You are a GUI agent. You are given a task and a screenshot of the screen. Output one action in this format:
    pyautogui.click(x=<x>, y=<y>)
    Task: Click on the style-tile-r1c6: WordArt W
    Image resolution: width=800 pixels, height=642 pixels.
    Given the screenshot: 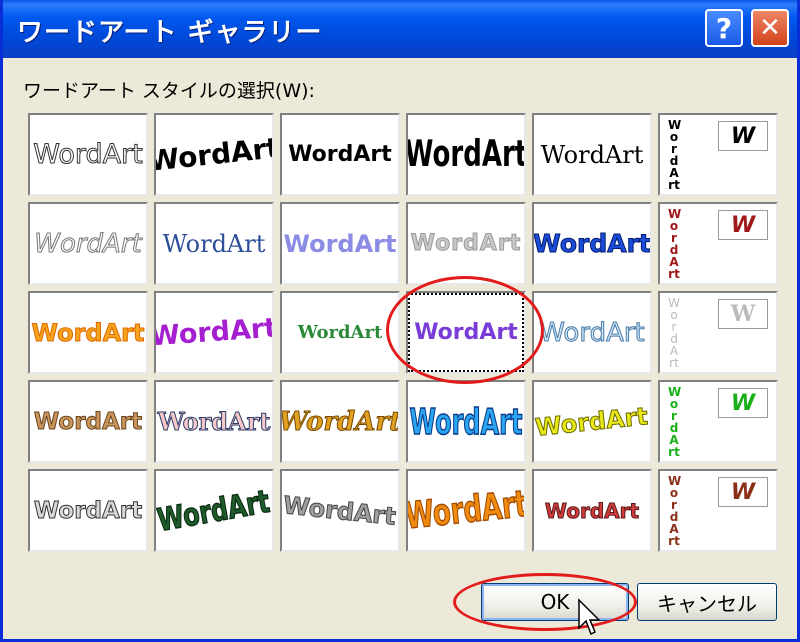 What is the action you would take?
    pyautogui.click(x=718, y=154)
    